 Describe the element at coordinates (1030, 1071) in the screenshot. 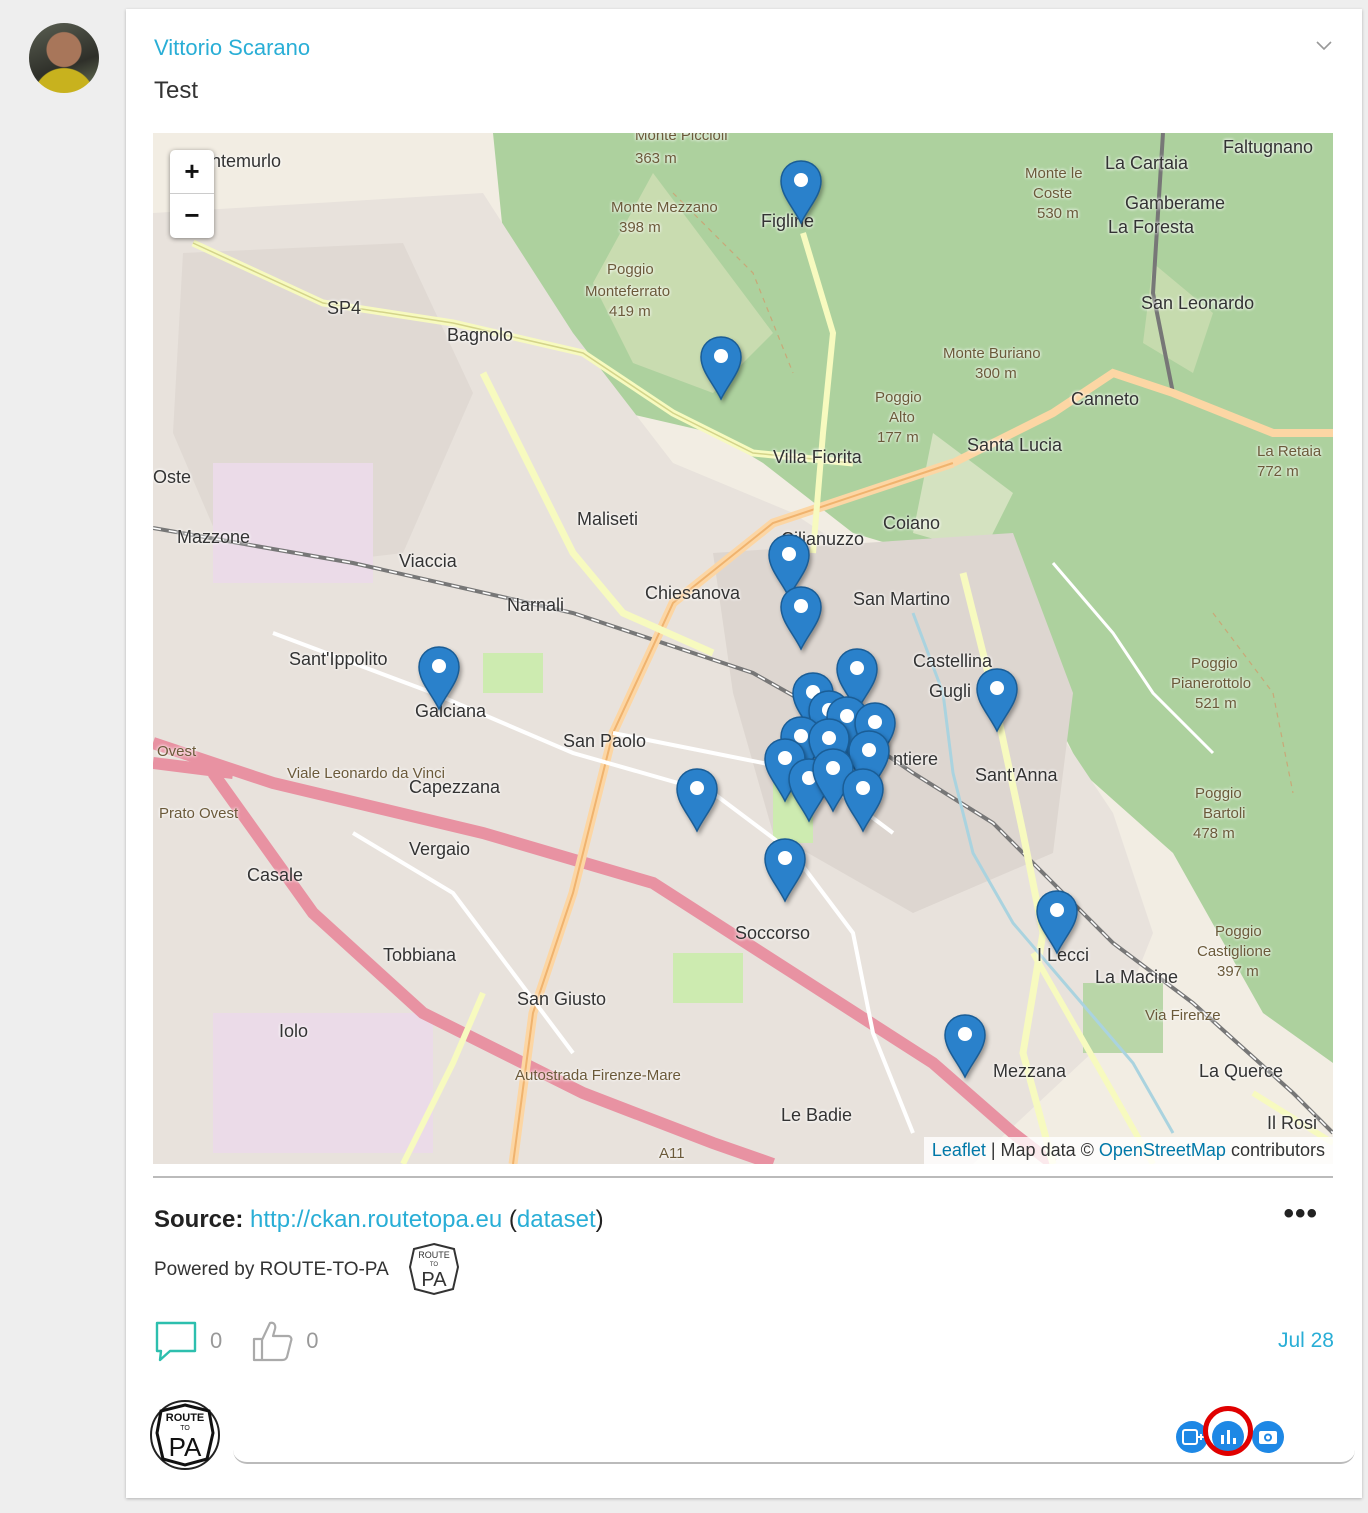

I see `map-place-label: Mezzana` at that location.